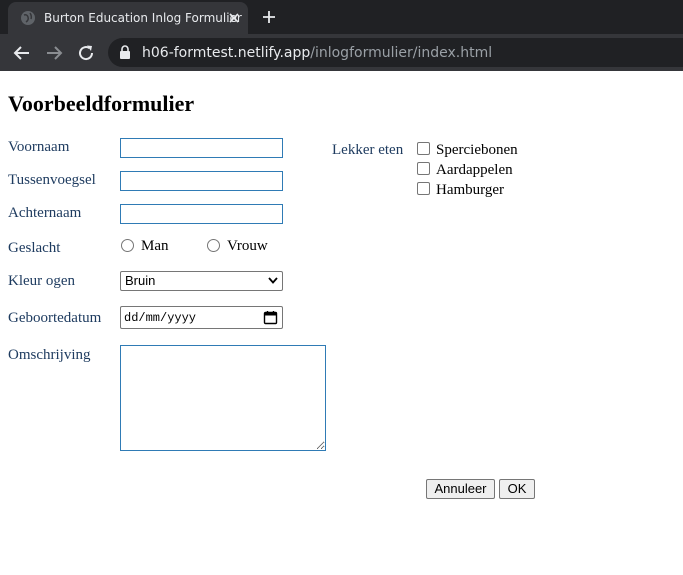 This screenshot has width=683, height=575. What do you see at coordinates (517, 489) in the screenshot?
I see `ok-button: OK` at bounding box center [517, 489].